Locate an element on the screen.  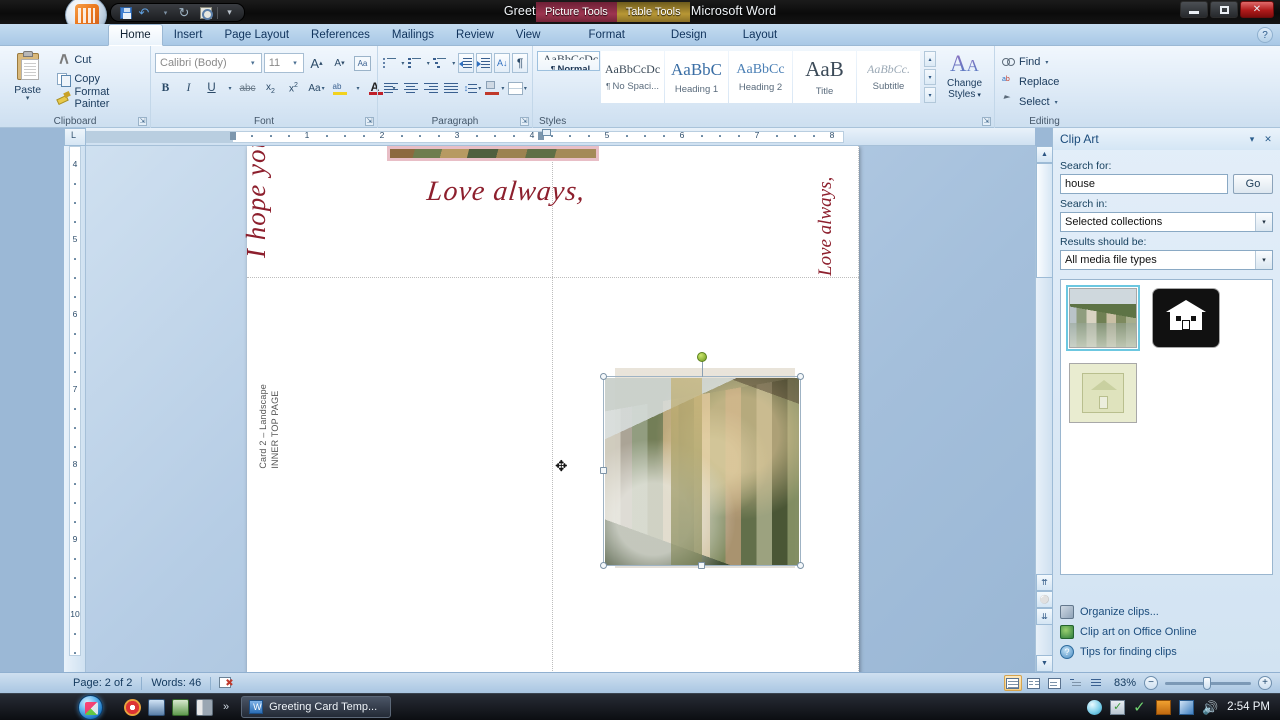
tab-mailings: Mailings is located at coordinates (413, 35).